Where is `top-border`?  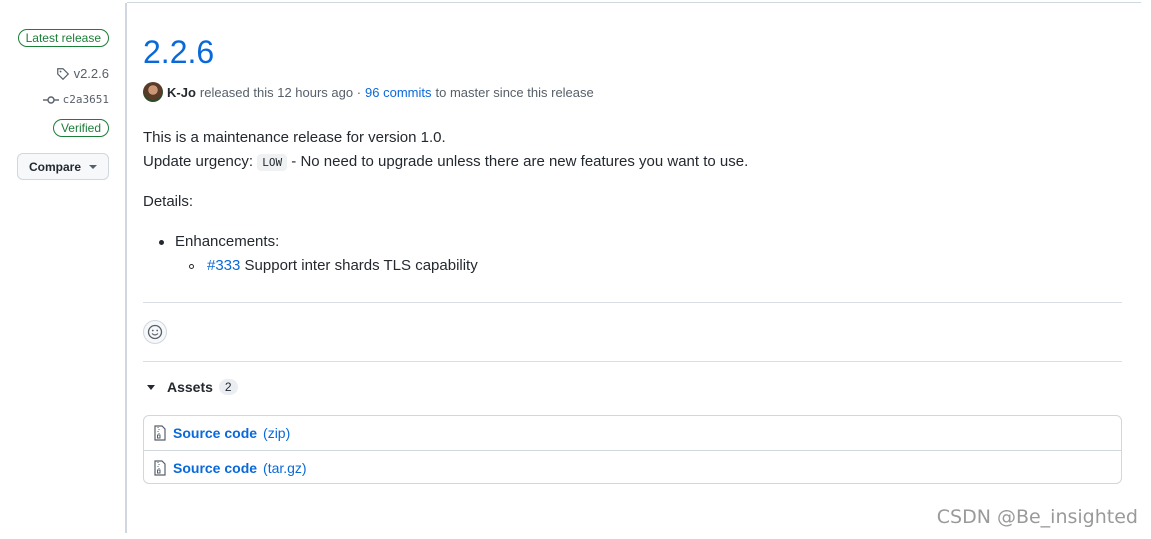
top-border is located at coordinates (634, 2).